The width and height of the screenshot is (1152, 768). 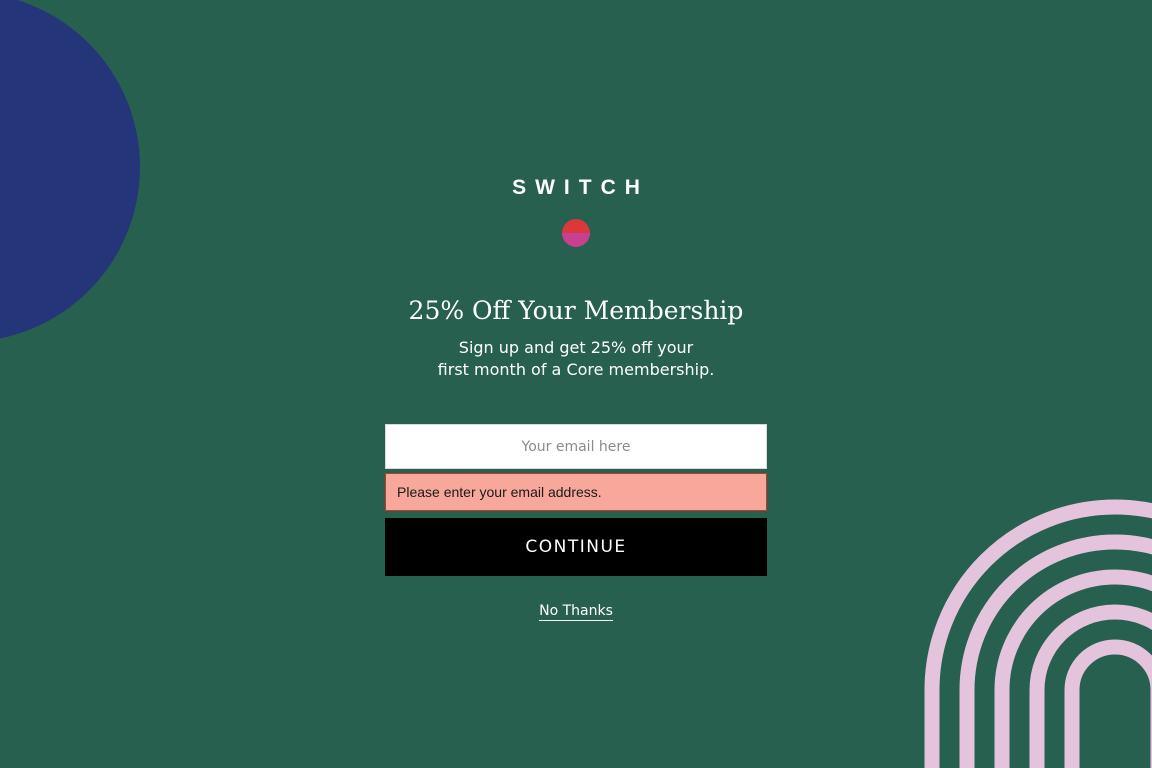 I want to click on offer-headline: 25% Off Your Membership, so click(x=576, y=310).